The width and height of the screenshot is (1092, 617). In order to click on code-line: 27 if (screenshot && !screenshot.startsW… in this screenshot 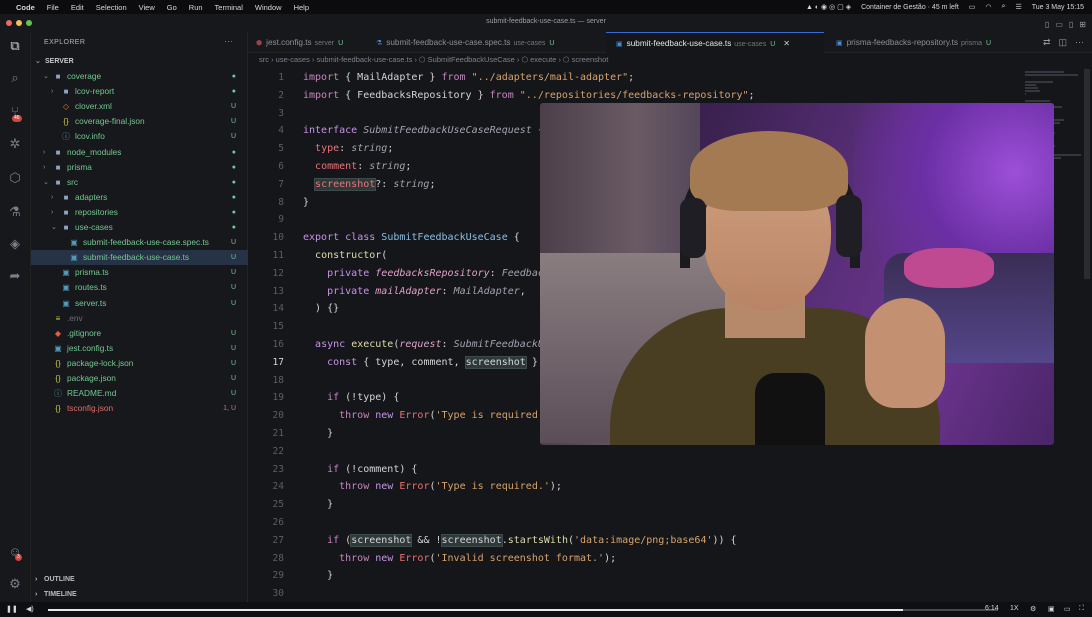, I will do `click(635, 541)`.